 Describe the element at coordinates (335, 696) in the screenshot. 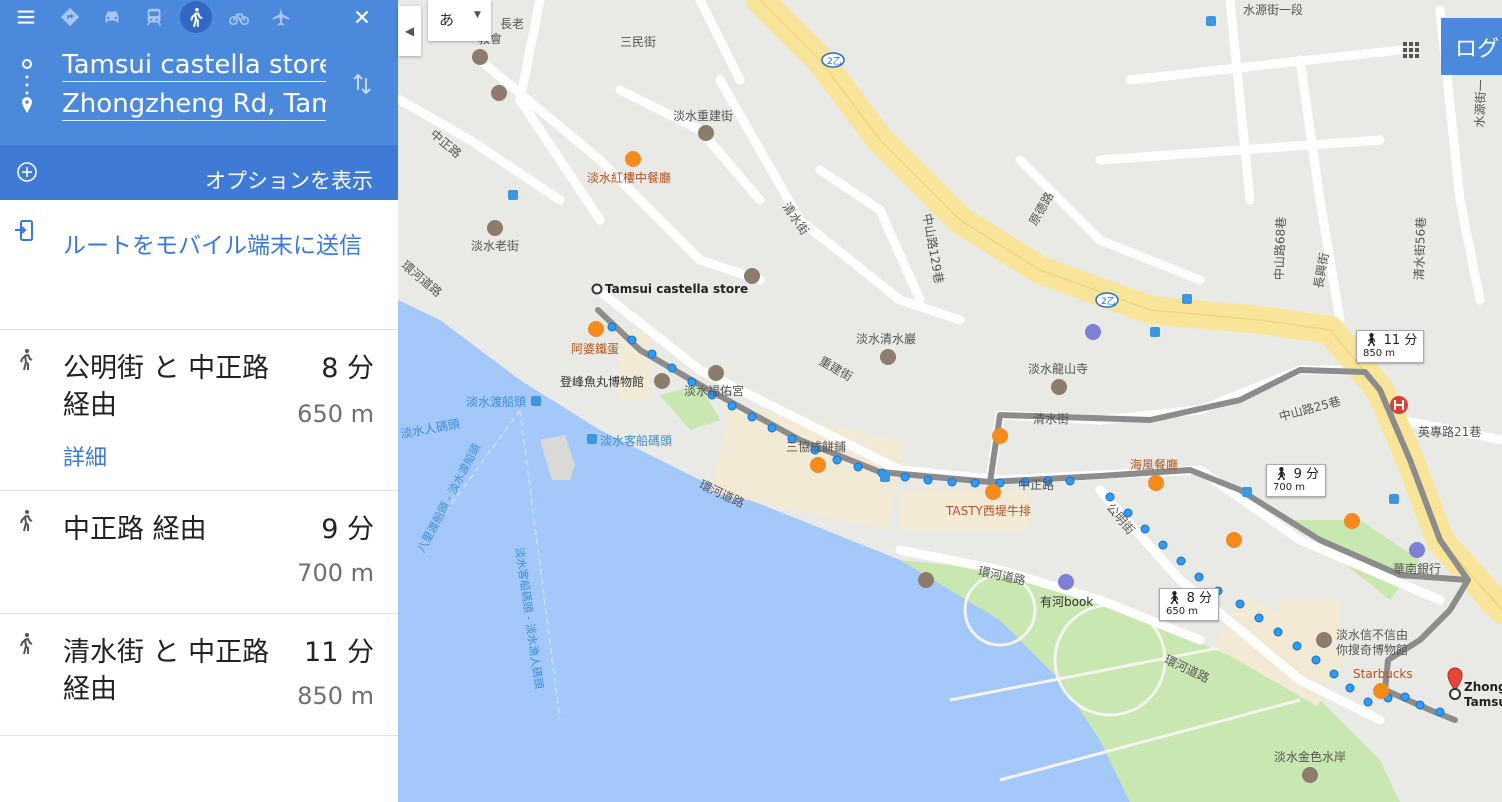

I see `route-distance: 850 m` at that location.